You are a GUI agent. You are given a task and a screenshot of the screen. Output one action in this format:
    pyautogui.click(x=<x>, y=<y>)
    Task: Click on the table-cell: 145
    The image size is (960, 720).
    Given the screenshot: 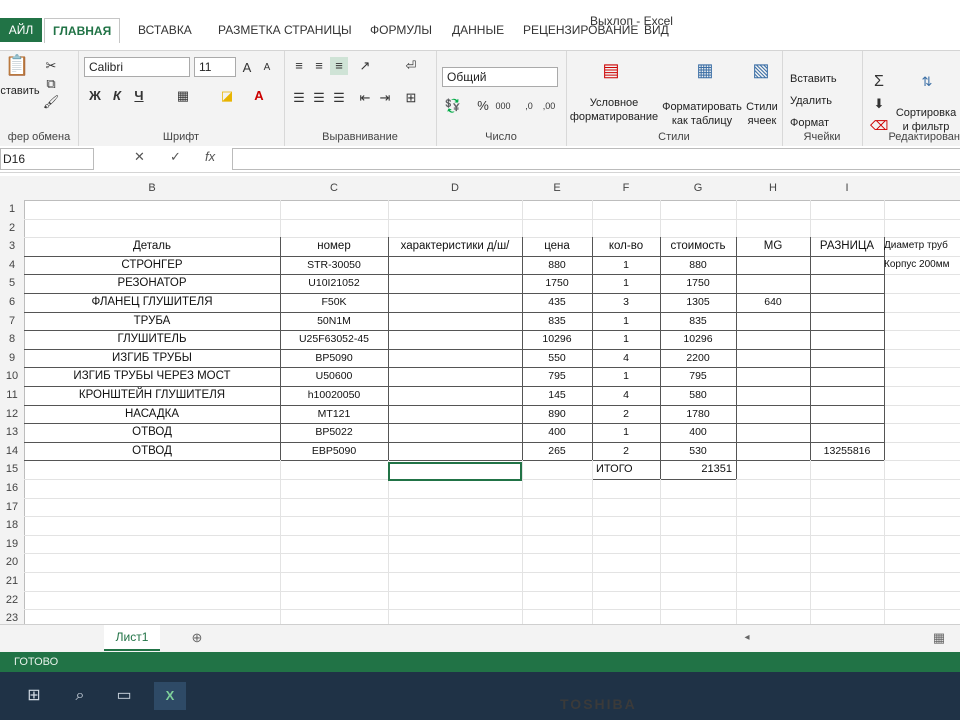 What is the action you would take?
    pyautogui.click(x=557, y=396)
    